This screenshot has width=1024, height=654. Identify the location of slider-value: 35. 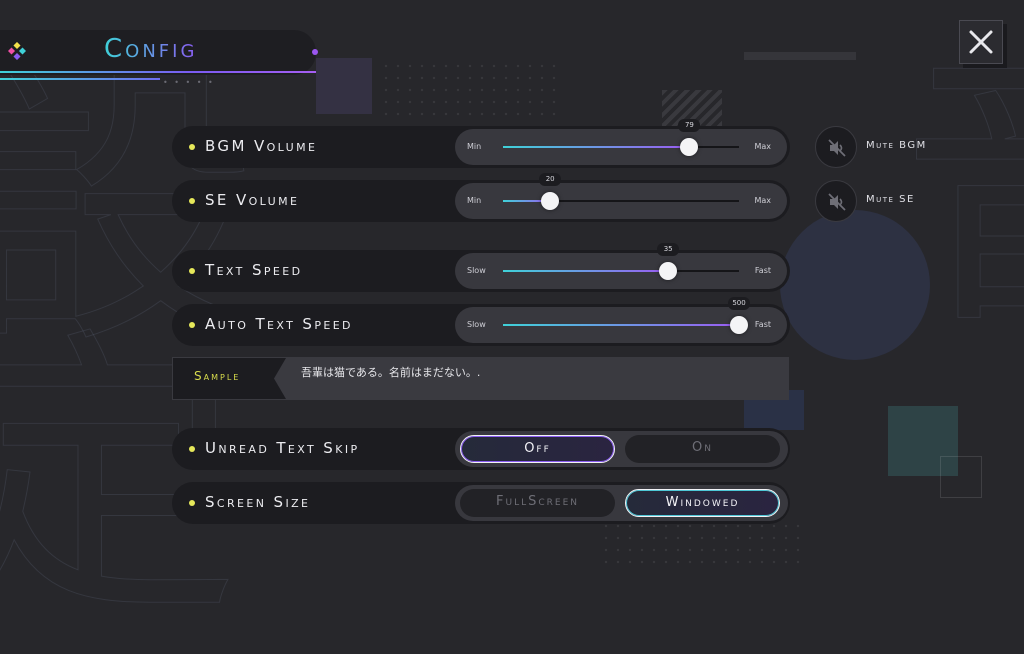
(668, 249).